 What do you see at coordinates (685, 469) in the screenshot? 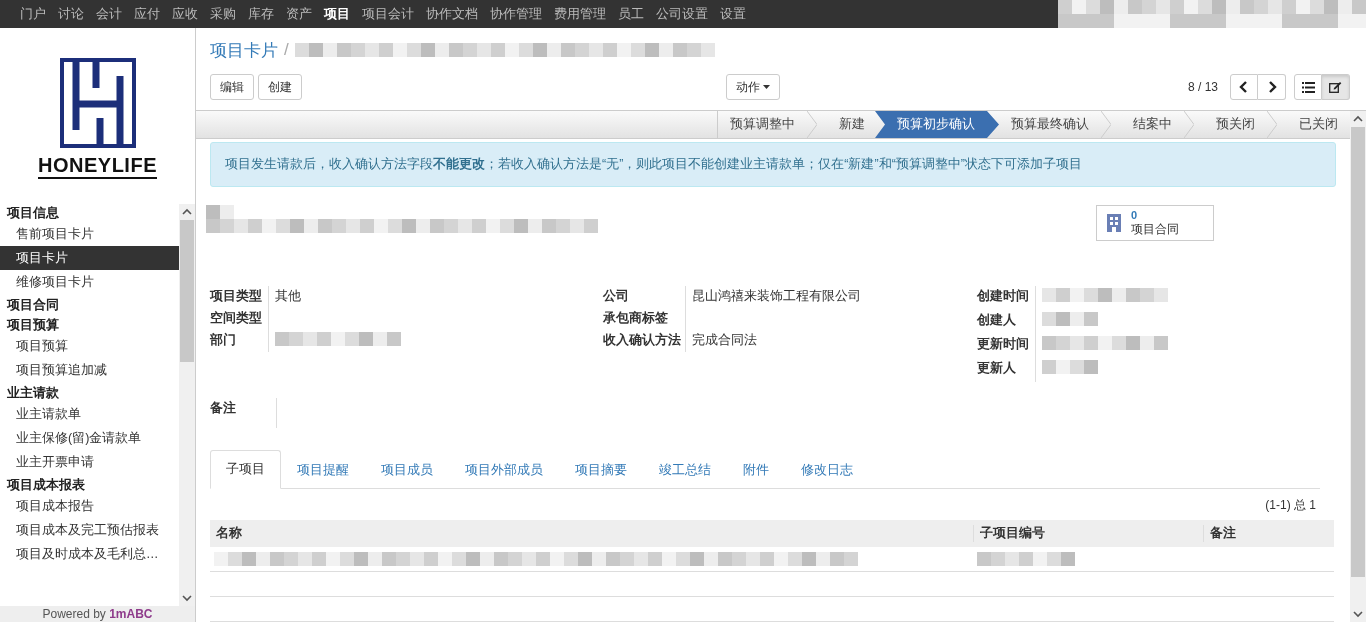
I see `tab: 竣工总结` at bounding box center [685, 469].